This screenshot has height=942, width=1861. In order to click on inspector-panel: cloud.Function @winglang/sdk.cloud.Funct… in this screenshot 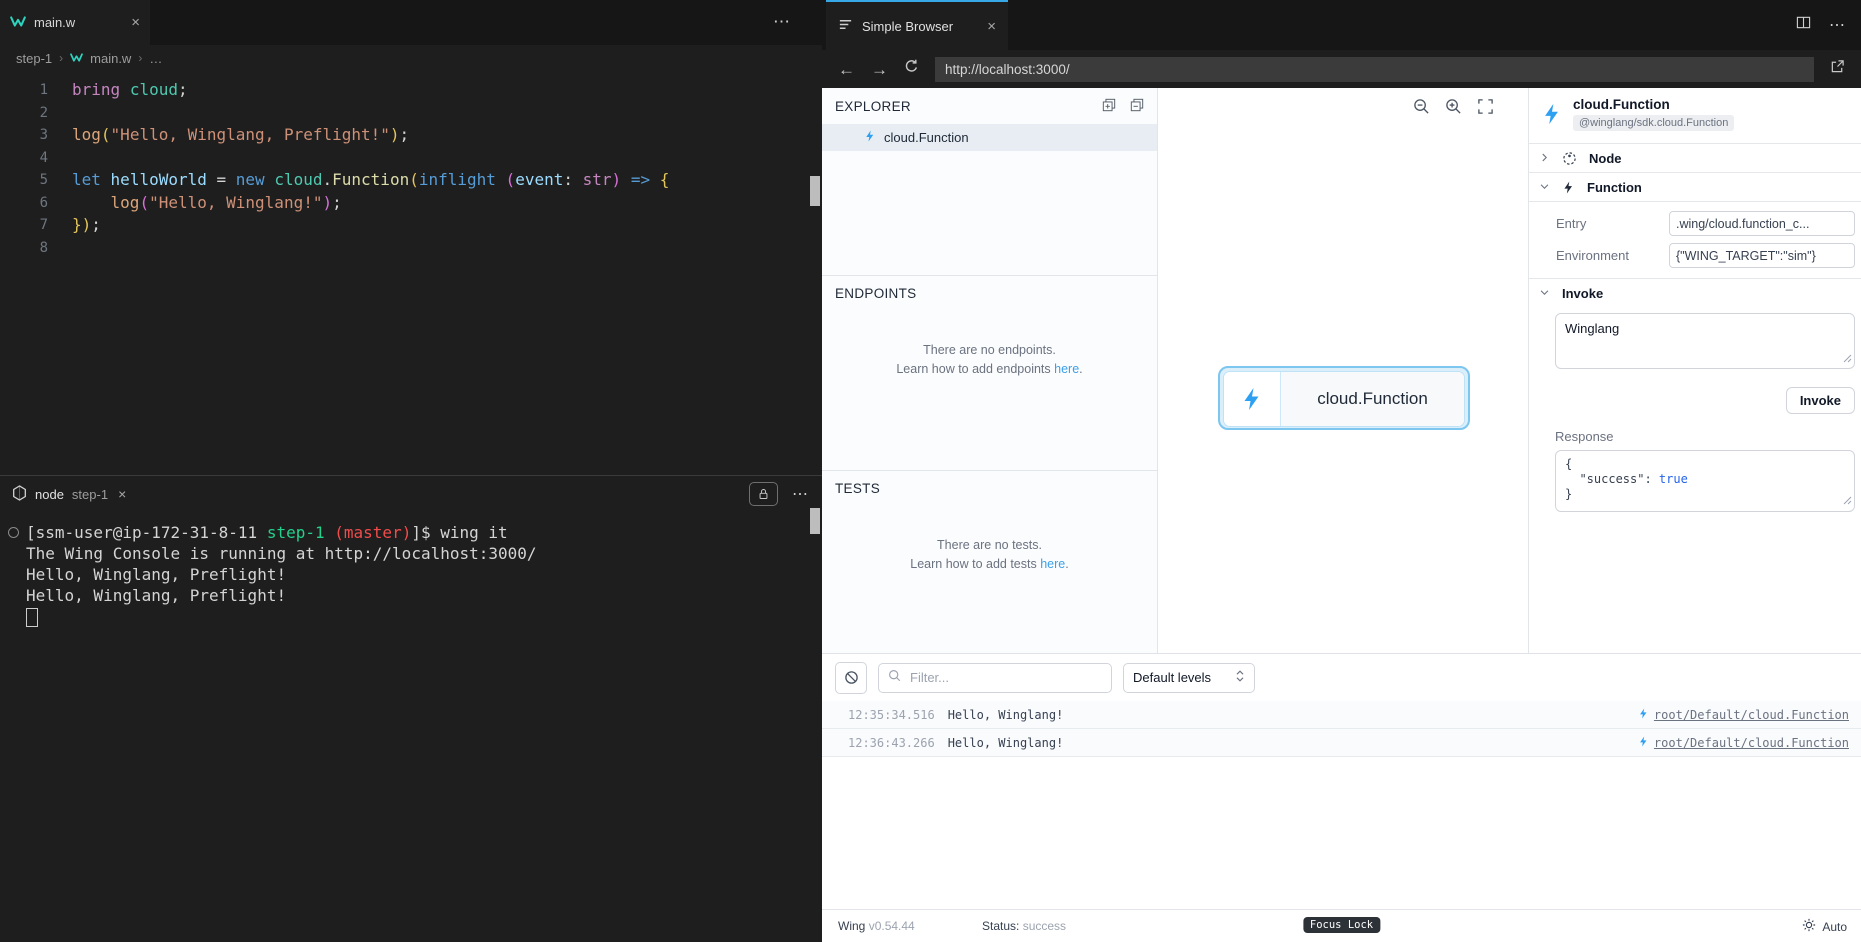, I will do `click(1694, 370)`.